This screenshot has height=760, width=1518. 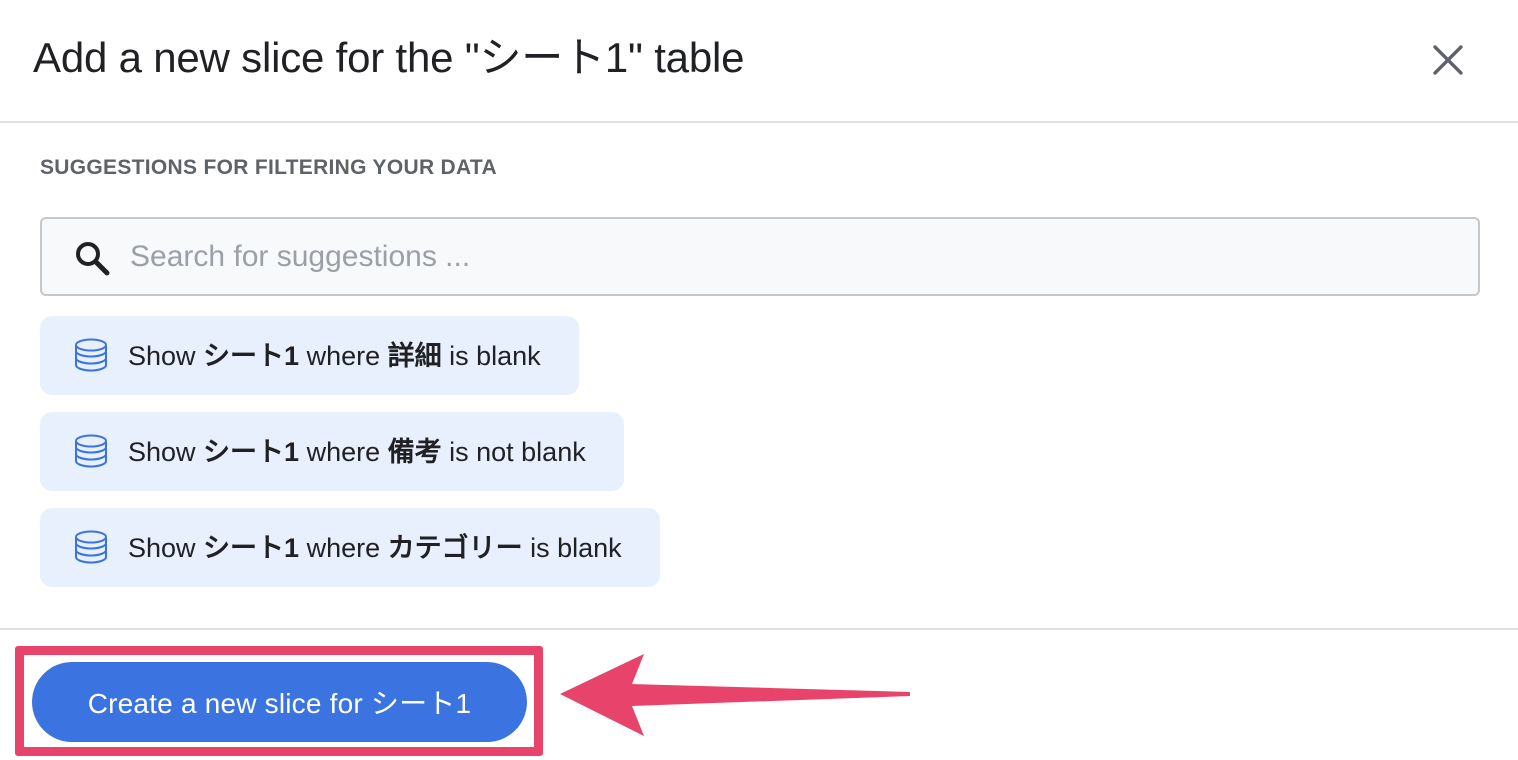 I want to click on close-icon, so click(x=1448, y=60).